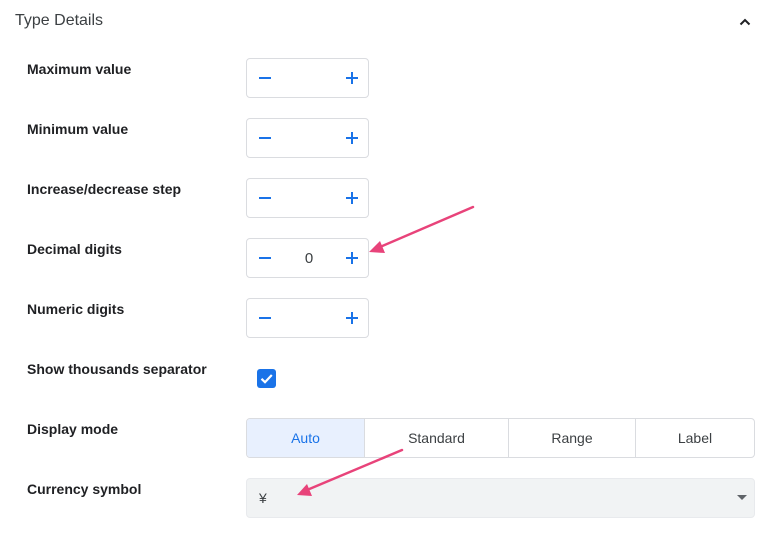 Image resolution: width=765 pixels, height=533 pixels. Describe the element at coordinates (307, 78) in the screenshot. I see `maximum-value-stepper` at that location.